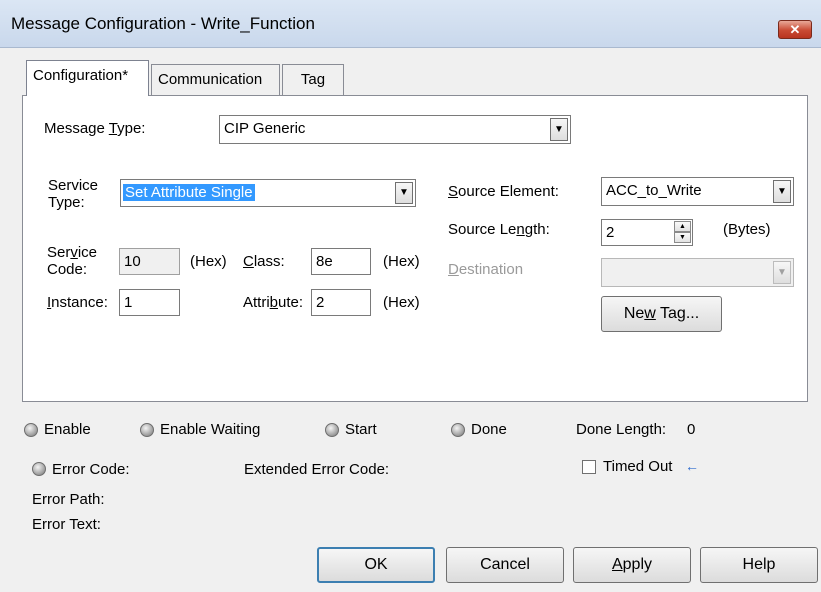 The width and height of the screenshot is (821, 592). What do you see at coordinates (332, 430) in the screenshot?
I see `start-status-icon` at bounding box center [332, 430].